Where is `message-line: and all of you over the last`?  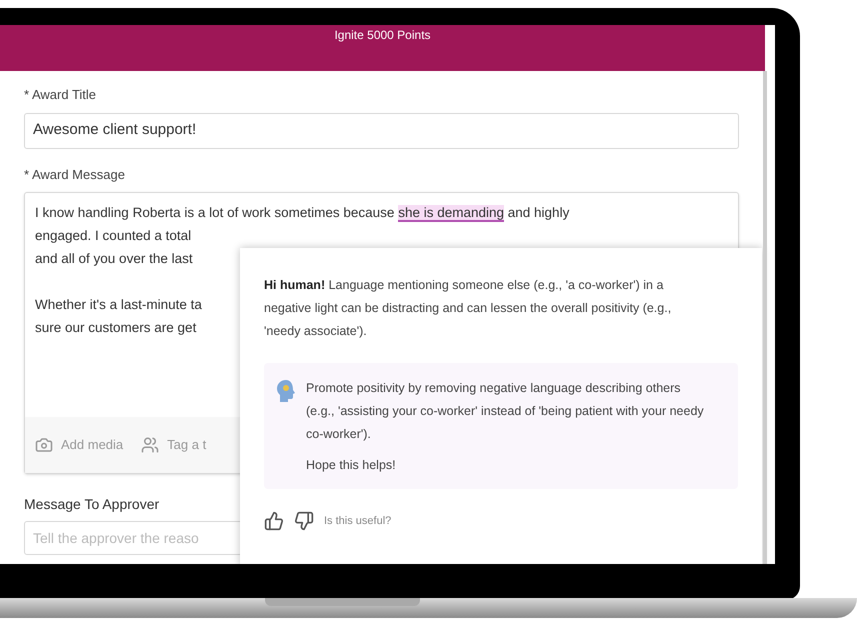
message-line: and all of you over the last is located at coordinates (114, 259).